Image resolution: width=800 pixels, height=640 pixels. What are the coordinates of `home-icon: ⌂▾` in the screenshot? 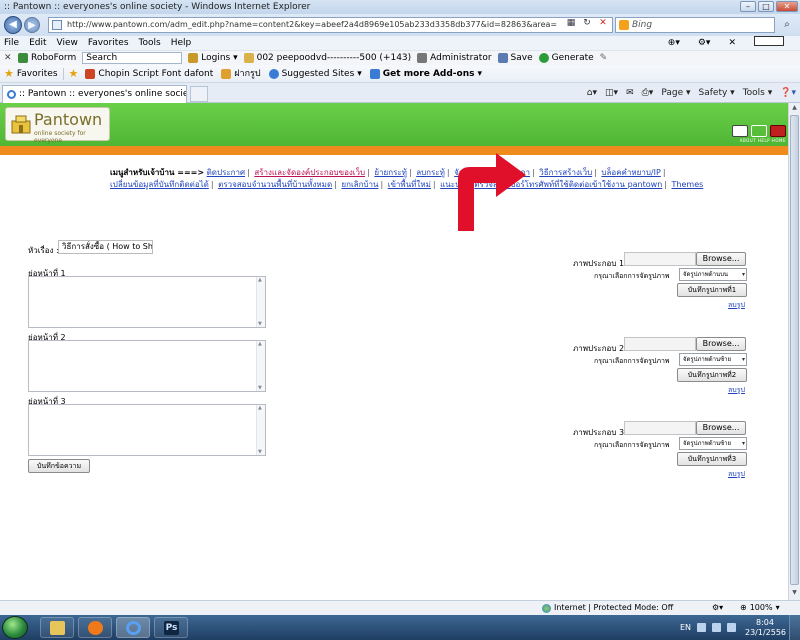 It's located at (592, 93).